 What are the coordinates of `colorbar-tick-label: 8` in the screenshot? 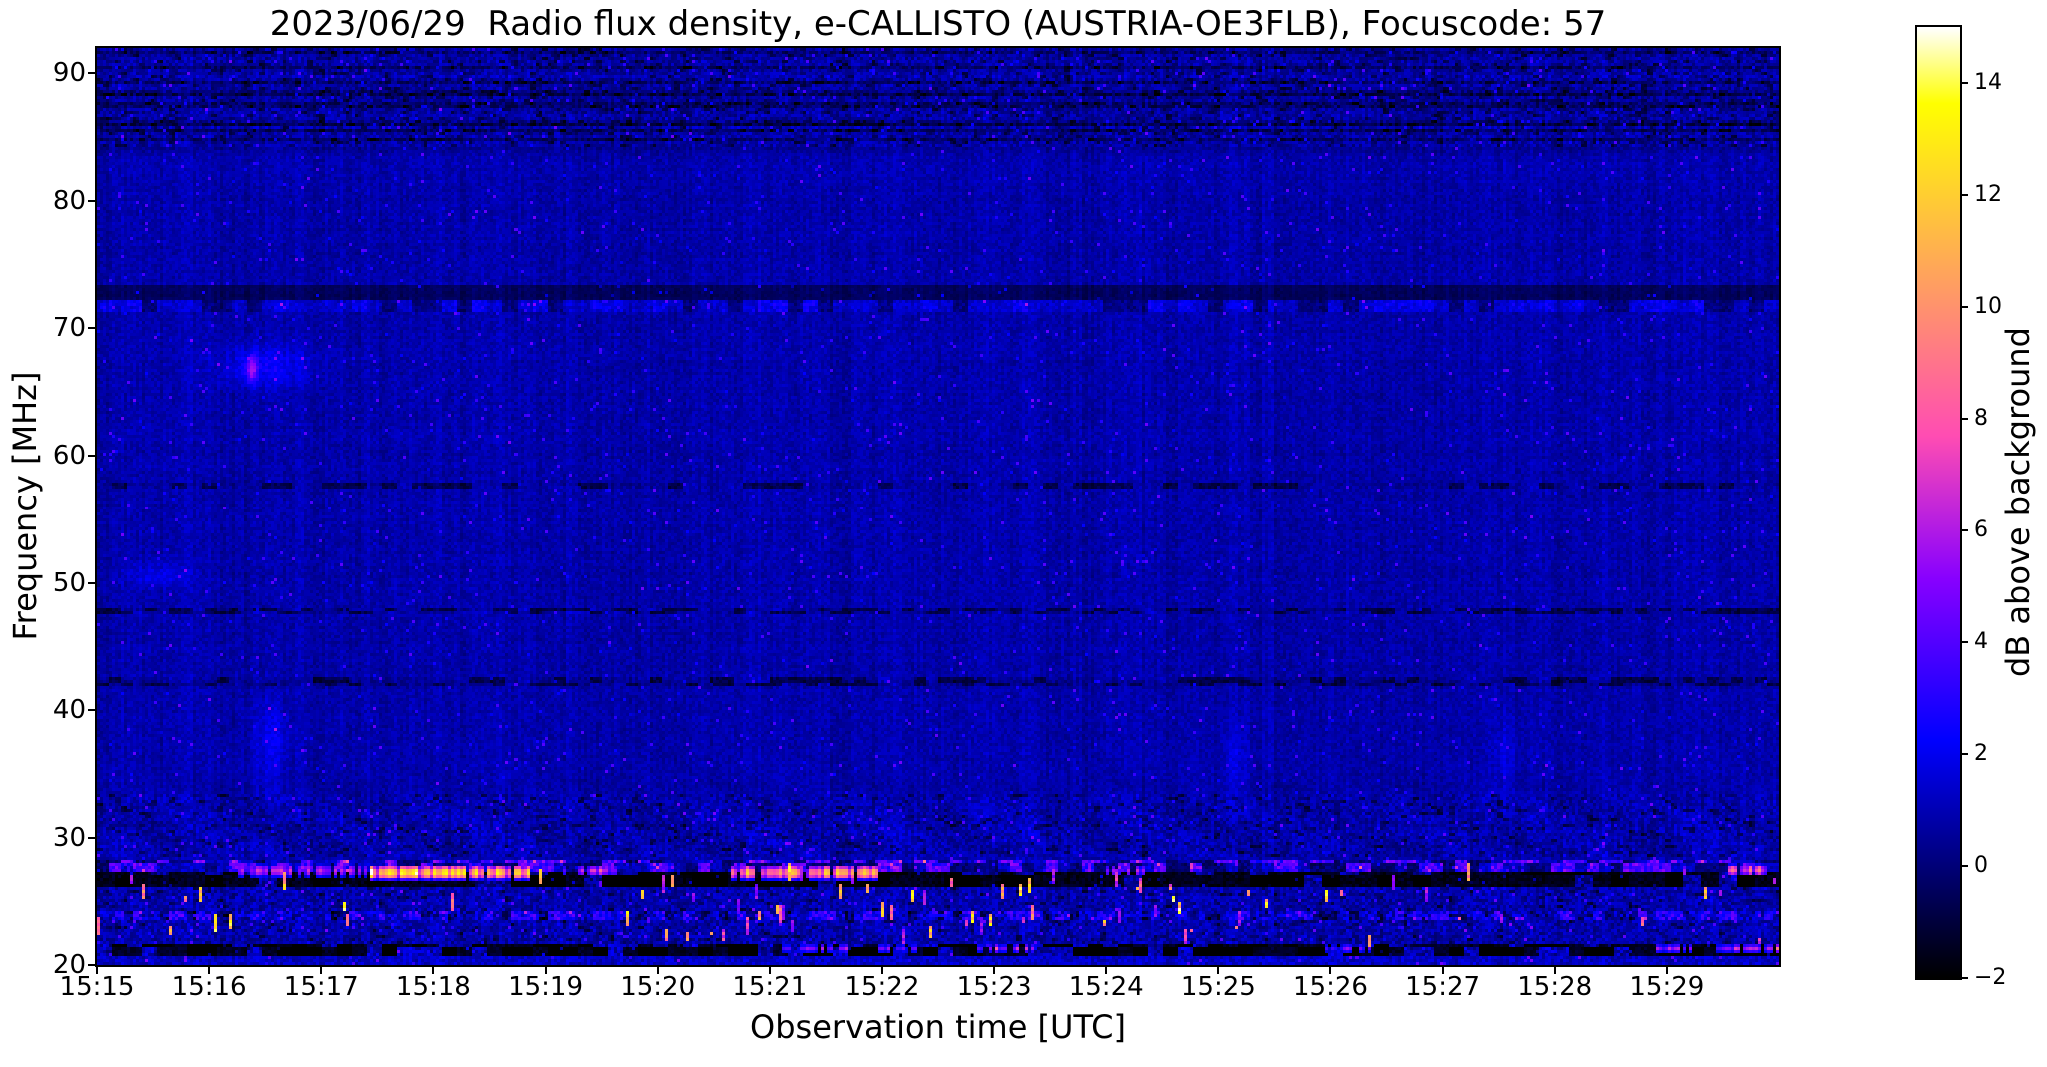 It's located at (1981, 418).